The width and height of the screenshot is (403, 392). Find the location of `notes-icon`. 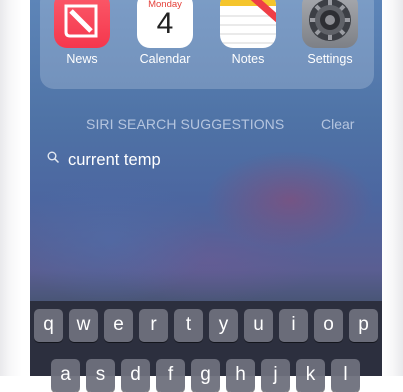

notes-icon is located at coordinates (248, 24).